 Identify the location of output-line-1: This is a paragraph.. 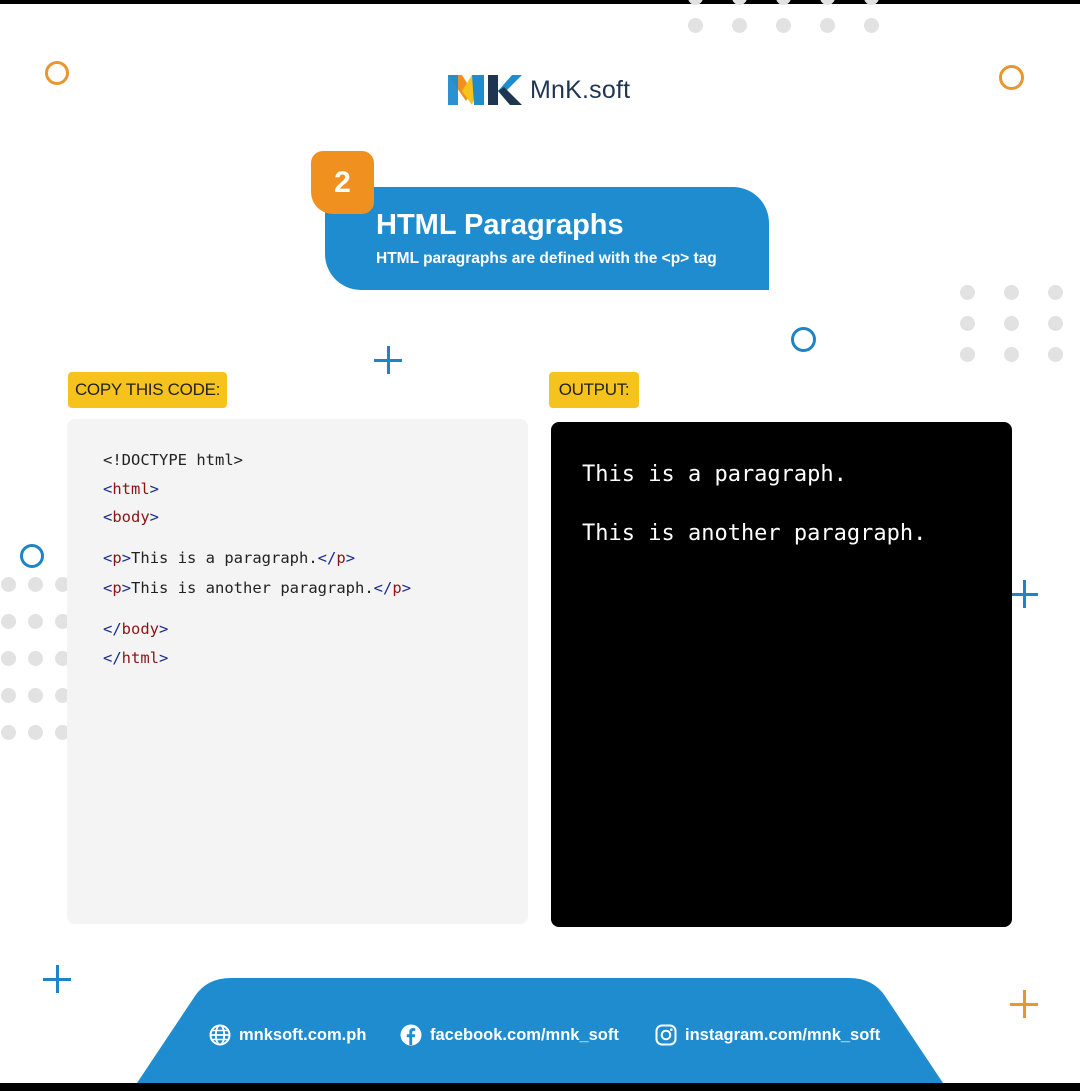
(714, 474).